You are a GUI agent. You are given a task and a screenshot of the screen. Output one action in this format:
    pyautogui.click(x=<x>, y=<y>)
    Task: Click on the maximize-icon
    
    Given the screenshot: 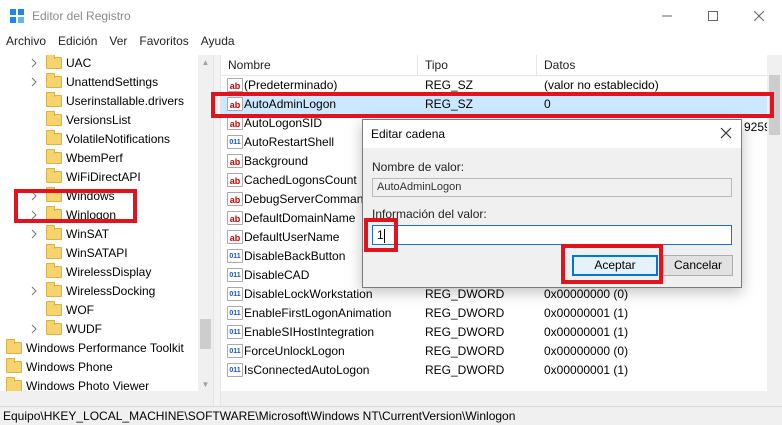 What is the action you would take?
    pyautogui.click(x=713, y=16)
    